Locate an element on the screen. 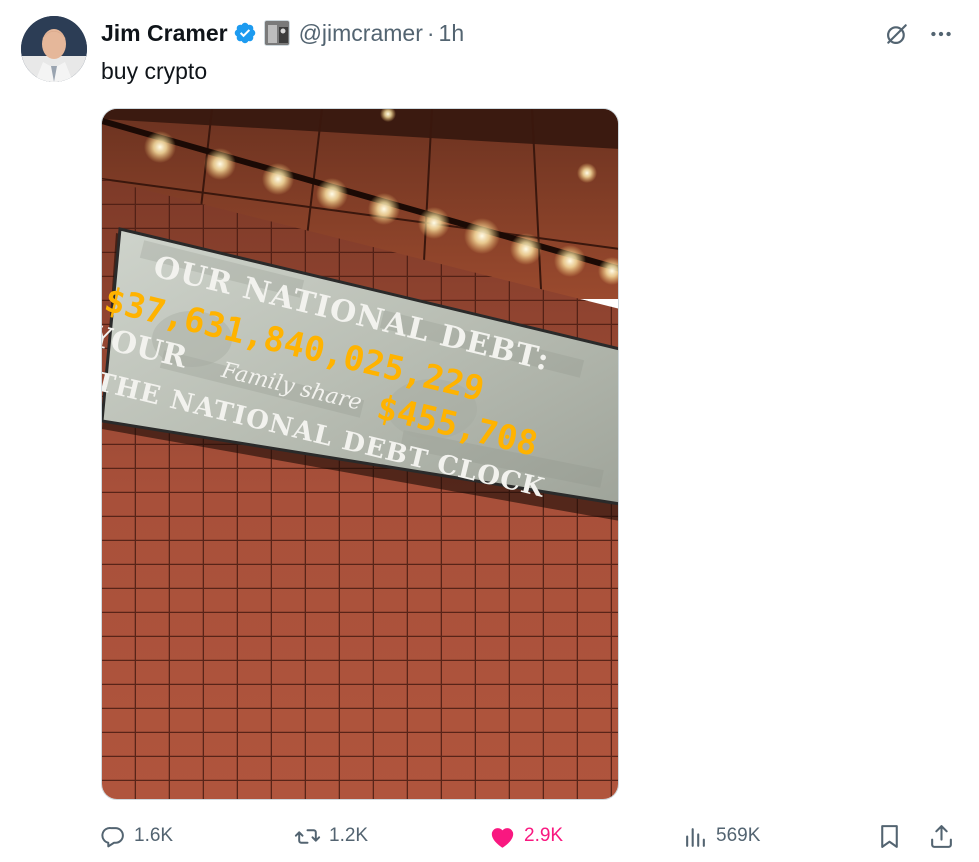 This screenshot has width=979, height=862. like-button: 2.9K is located at coordinates (526, 836).